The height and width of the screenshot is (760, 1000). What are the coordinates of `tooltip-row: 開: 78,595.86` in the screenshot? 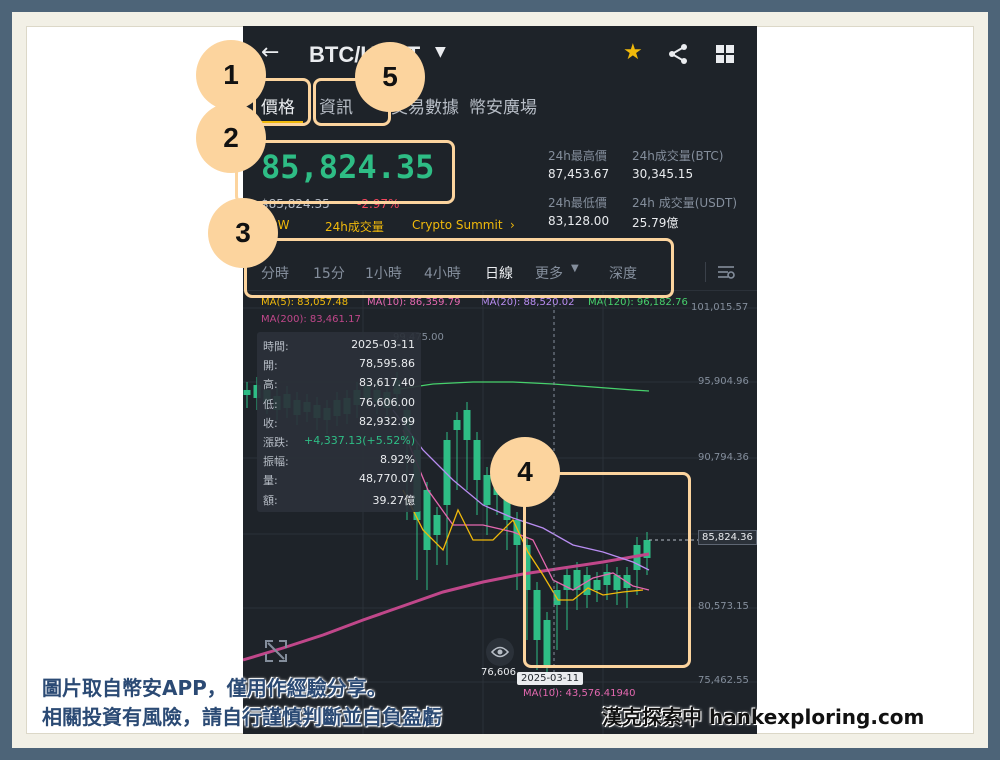 It's located at (339, 365).